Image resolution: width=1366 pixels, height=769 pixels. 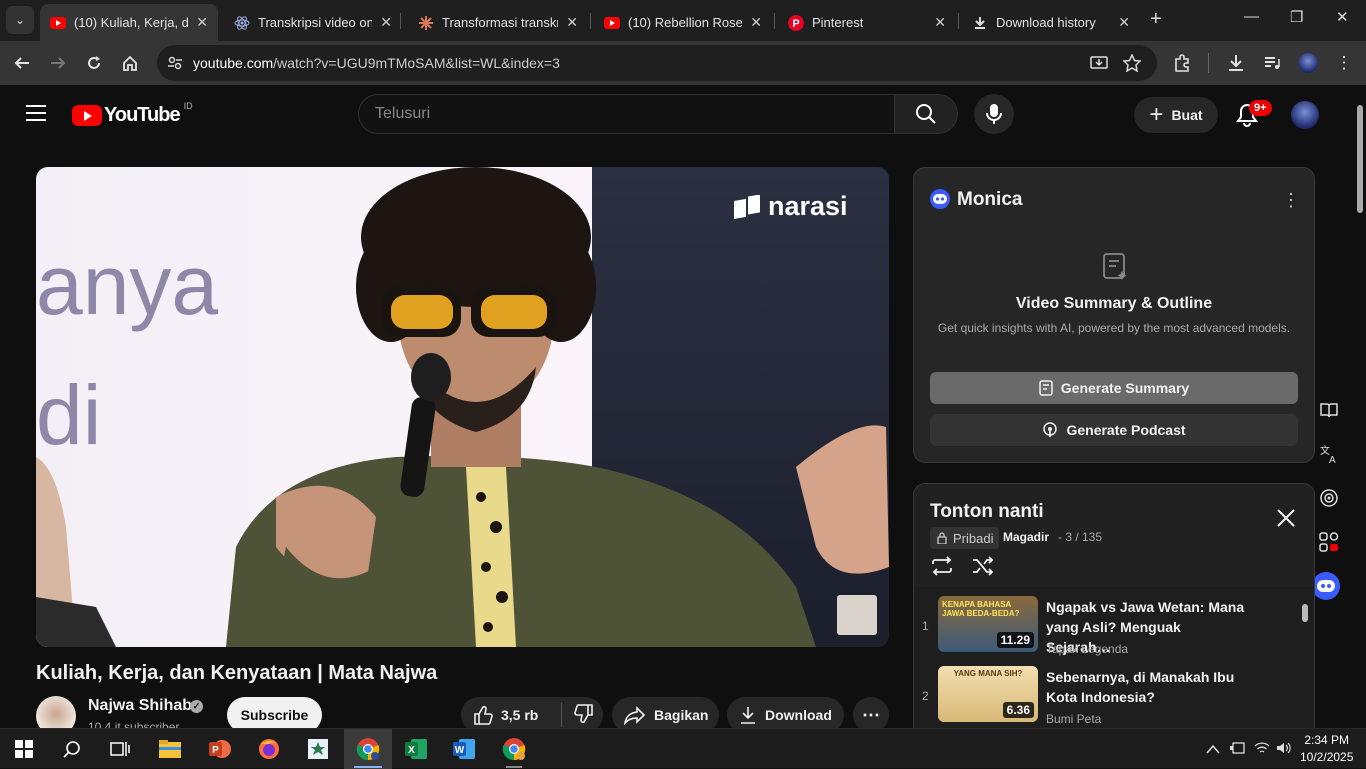 What do you see at coordinates (1051, 22) in the screenshot?
I see `tab-download-history: Download history ✕` at bounding box center [1051, 22].